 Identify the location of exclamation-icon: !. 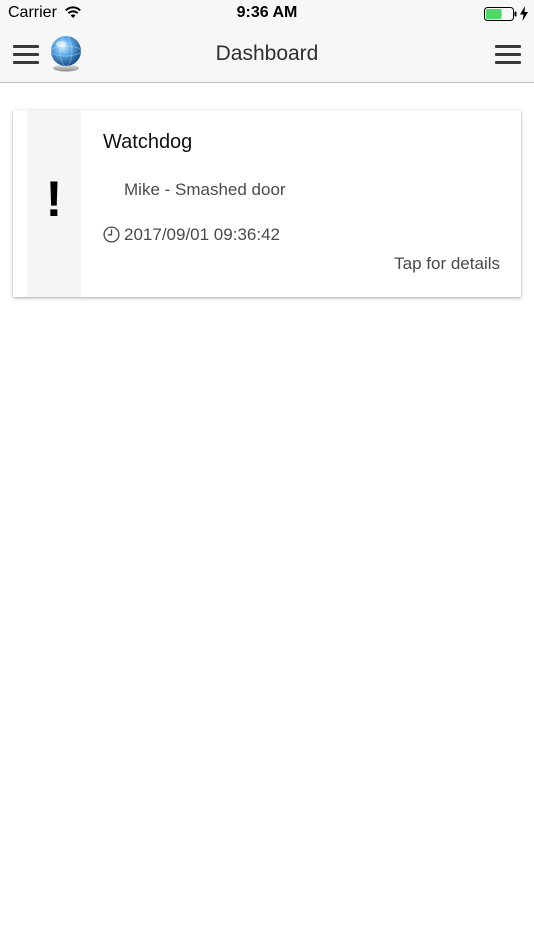
(54, 199).